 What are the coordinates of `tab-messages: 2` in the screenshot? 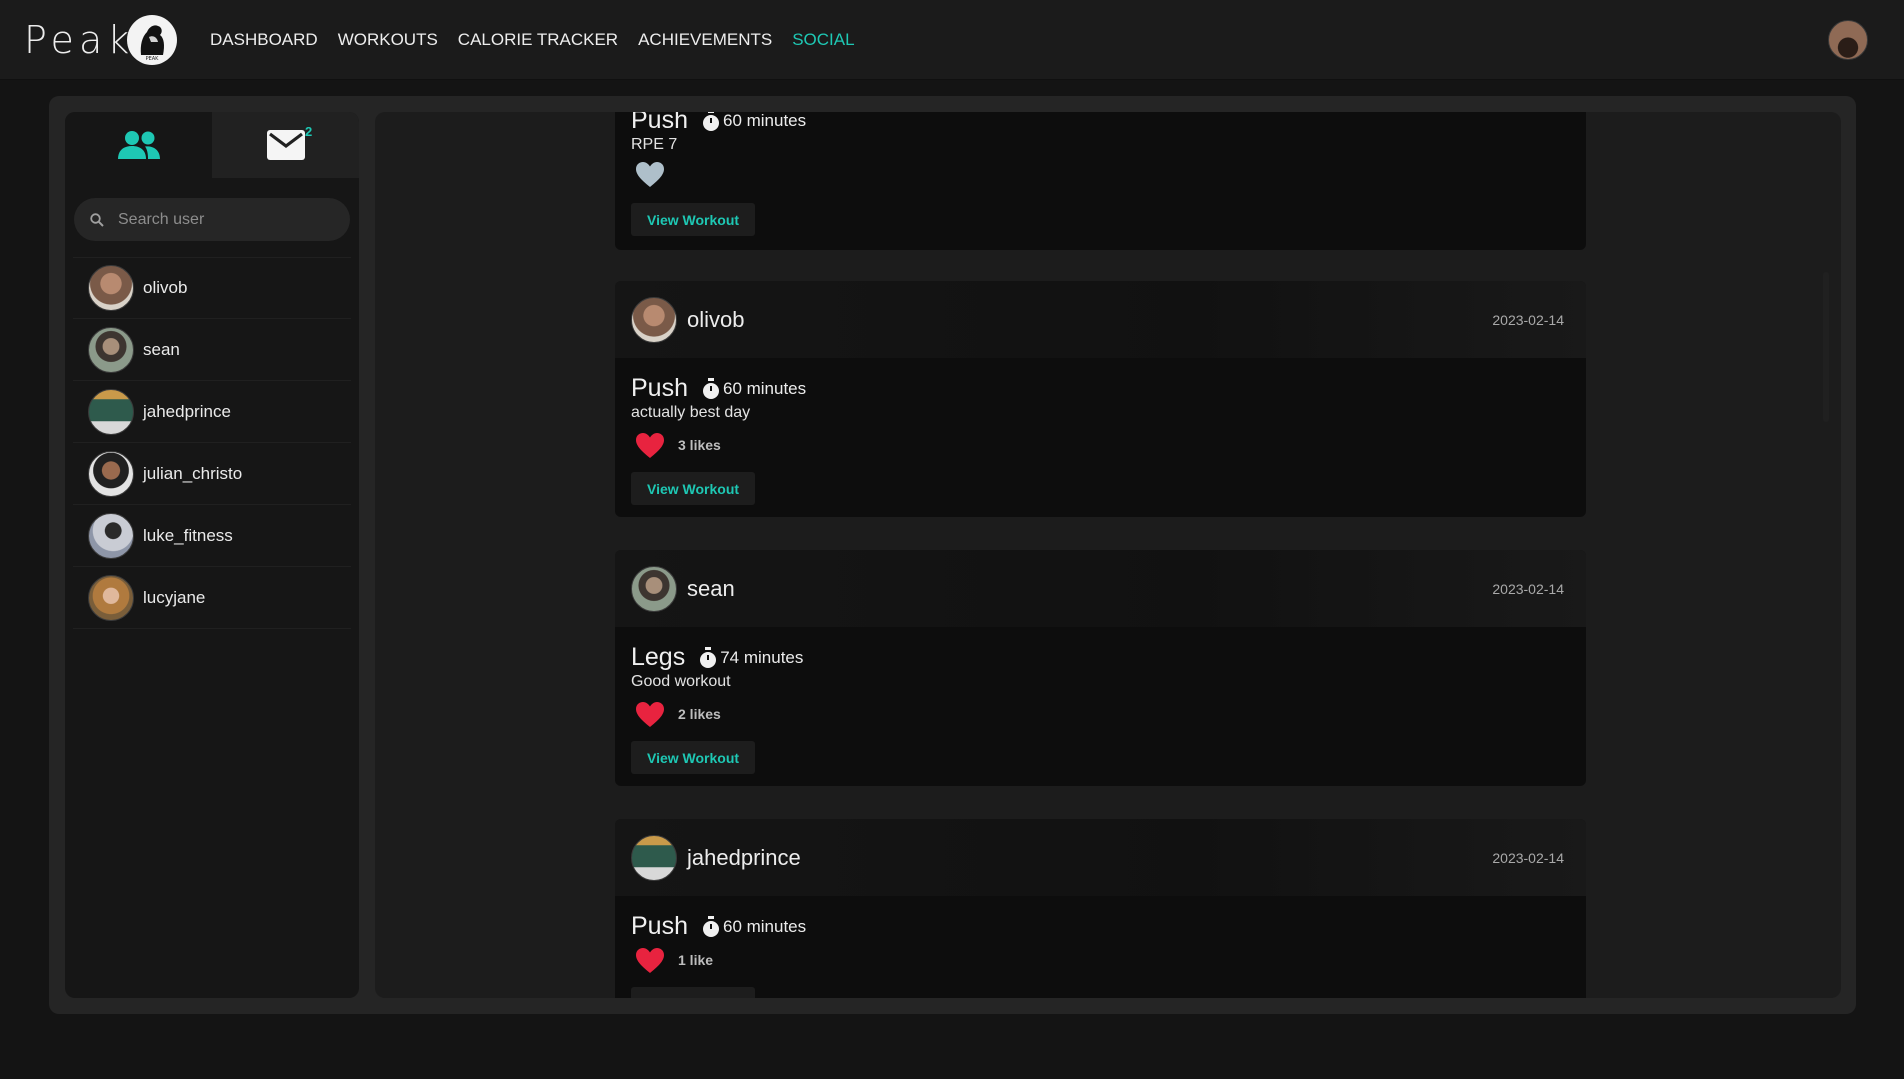 It's located at (285, 145).